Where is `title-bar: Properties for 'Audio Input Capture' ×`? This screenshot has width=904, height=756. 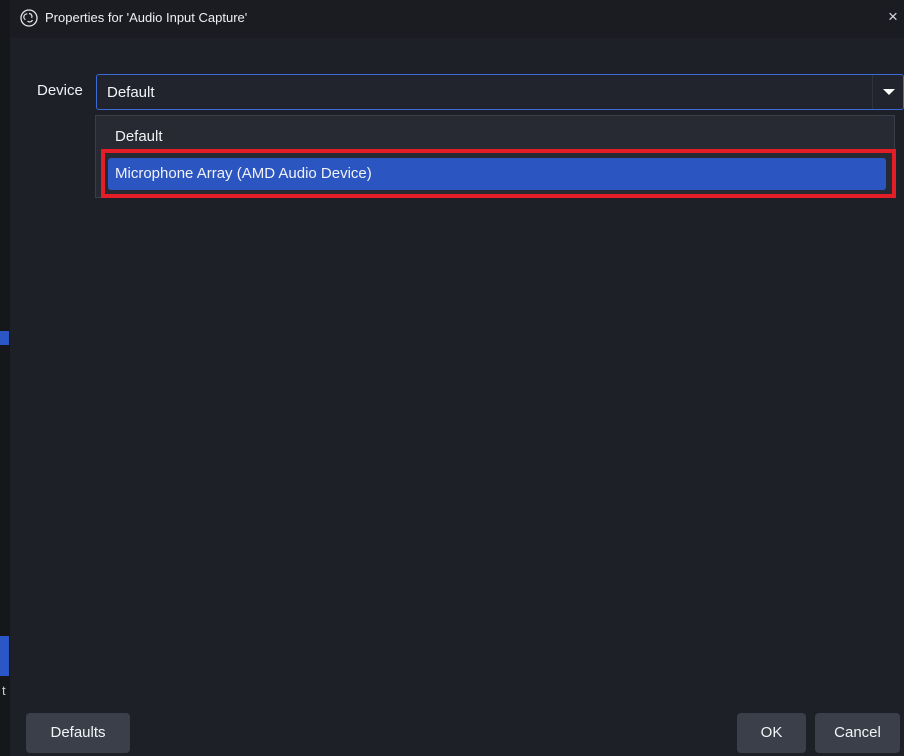
title-bar: Properties for 'Audio Input Capture' × is located at coordinates (457, 19).